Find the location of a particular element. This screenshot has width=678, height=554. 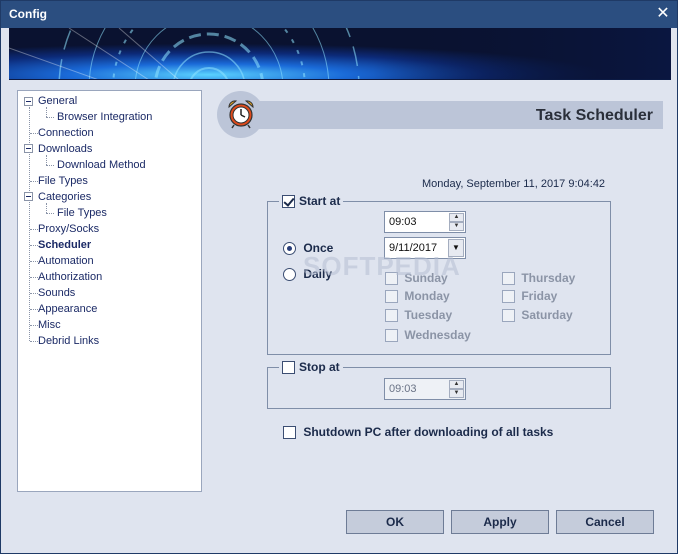

day-tuesday: Tuesday is located at coordinates (419, 315).